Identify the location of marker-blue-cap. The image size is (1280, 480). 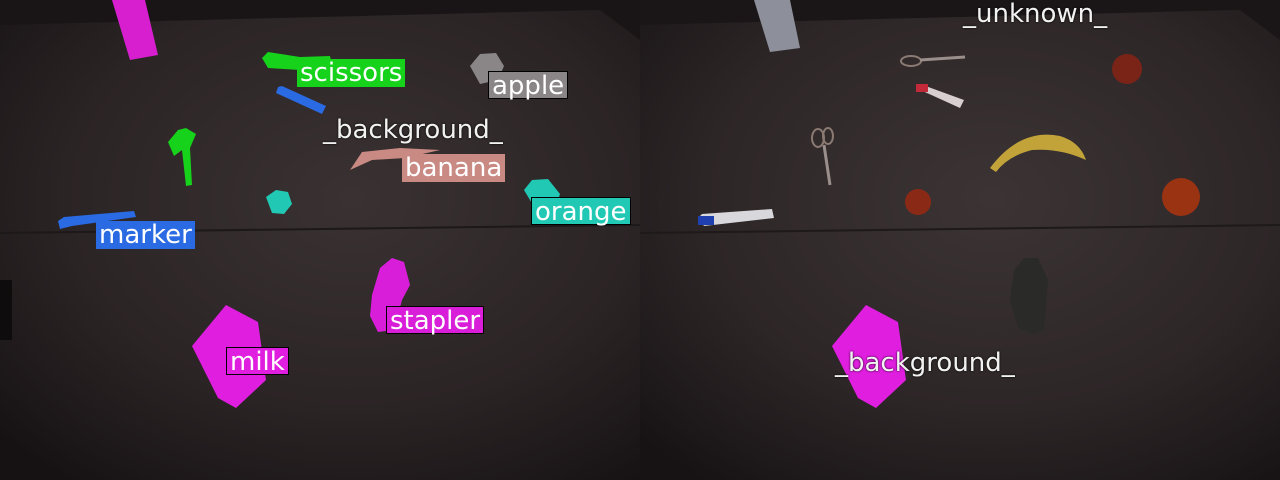
(706, 220).